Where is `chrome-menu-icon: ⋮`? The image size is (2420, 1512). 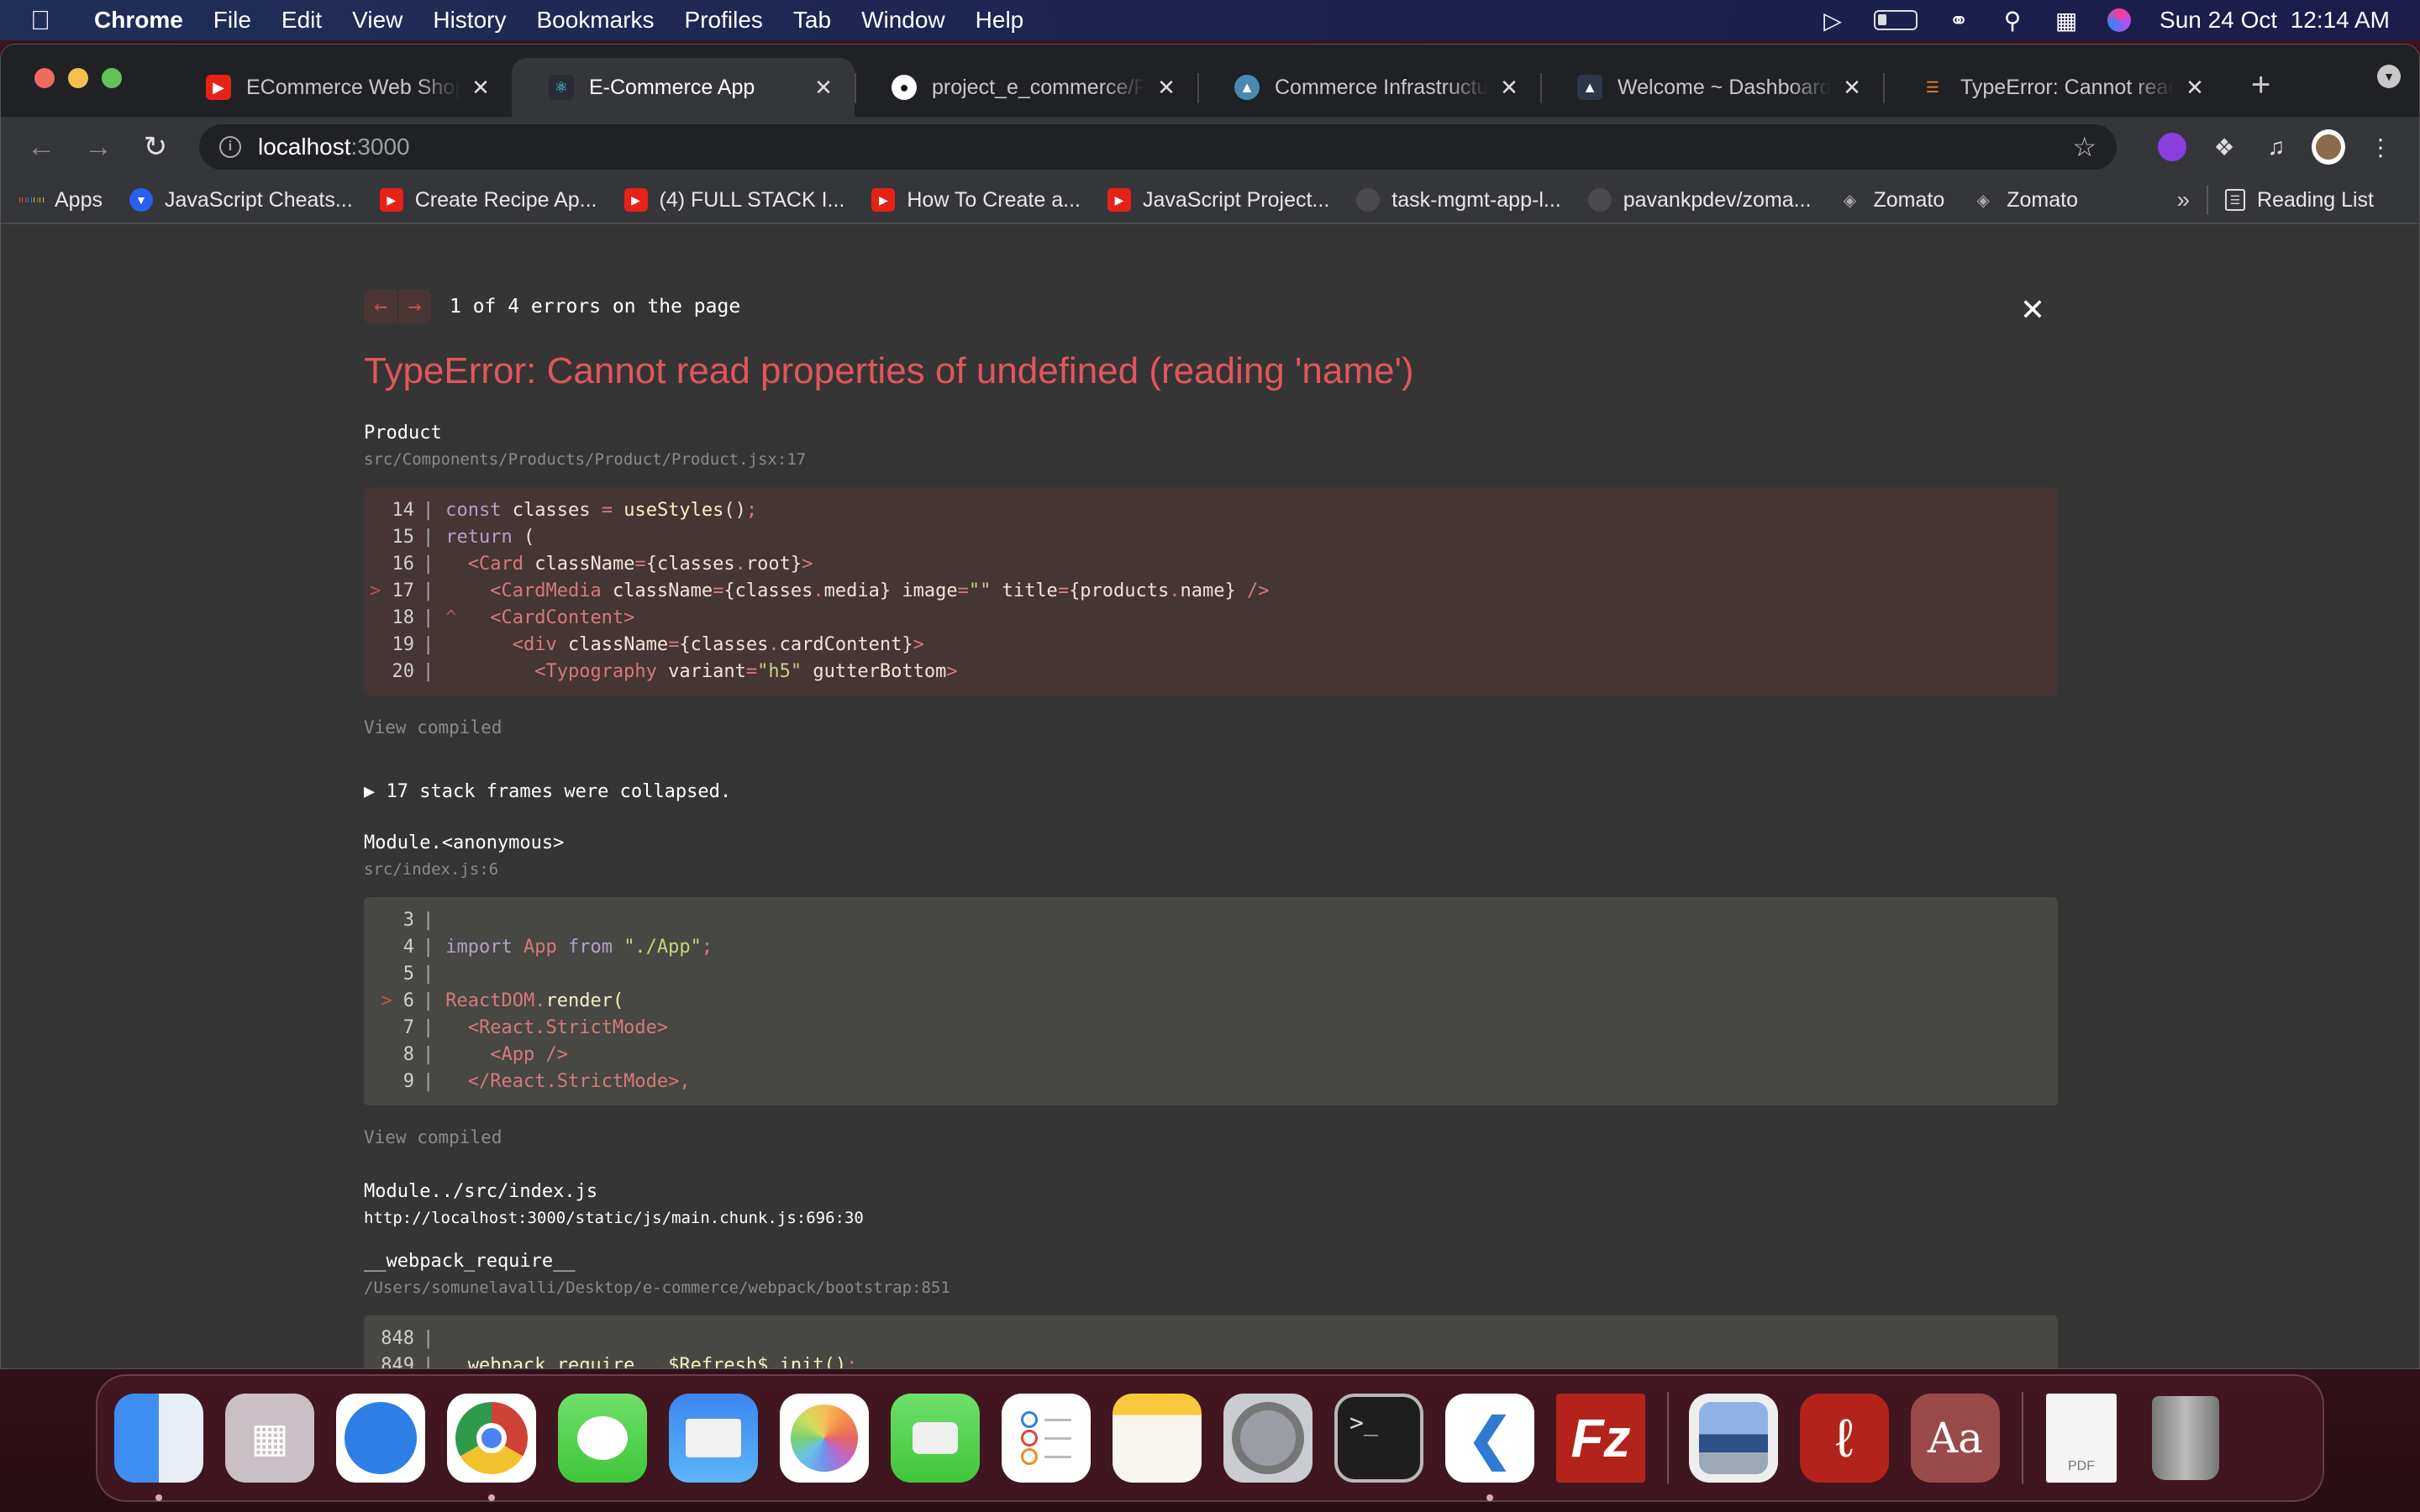
chrome-menu-icon: ⋮ is located at coordinates (2381, 147).